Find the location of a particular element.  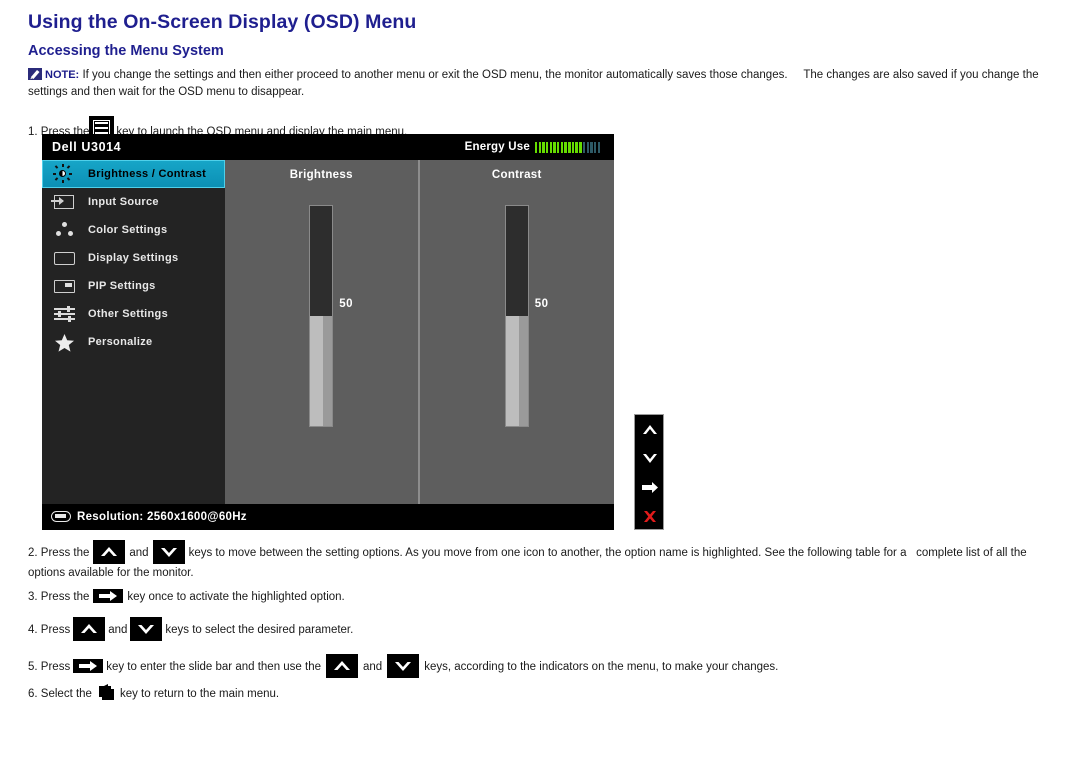

close-x-icon is located at coordinates (649, 516).